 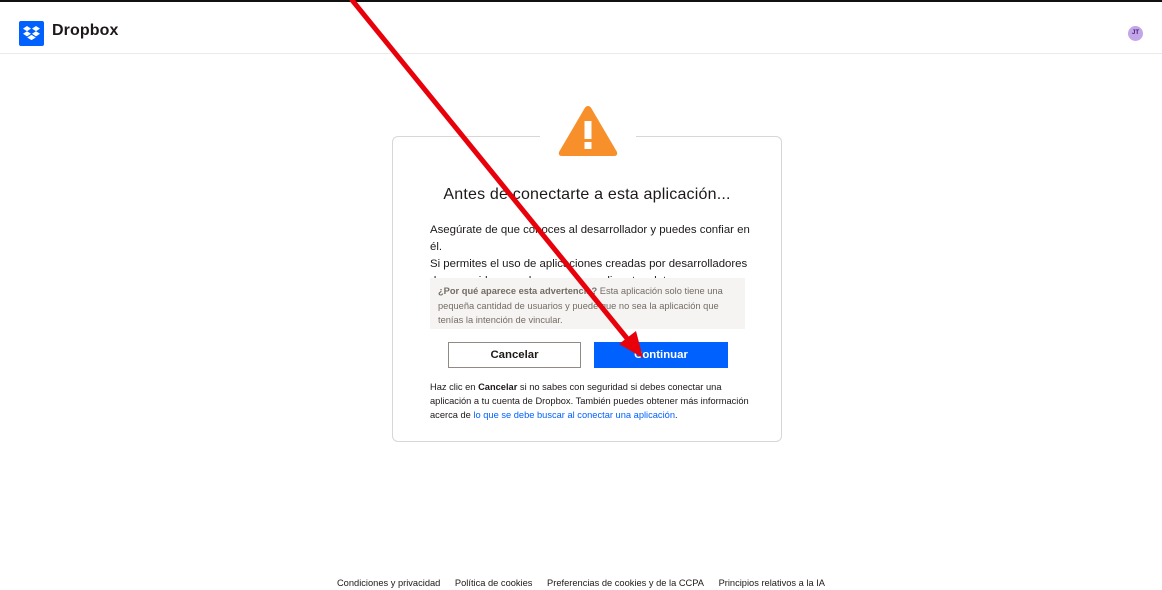 I want to click on continue-button: Continuar, so click(x=661, y=355).